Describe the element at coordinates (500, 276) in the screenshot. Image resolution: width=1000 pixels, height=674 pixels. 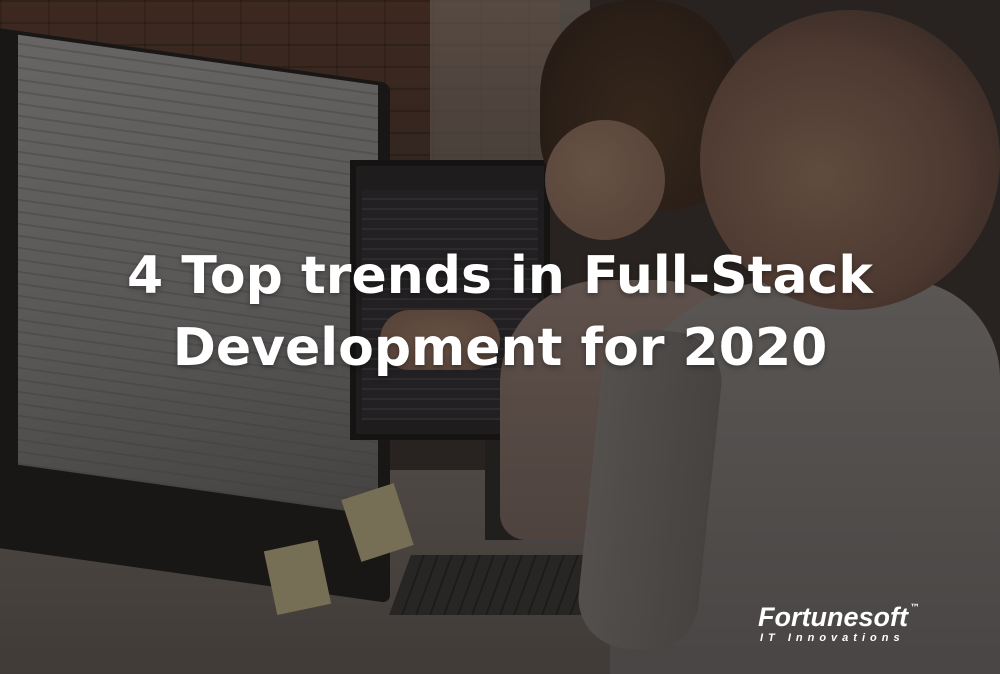
I see `headline-line-1: 4 Top trends in Full-Stack` at that location.